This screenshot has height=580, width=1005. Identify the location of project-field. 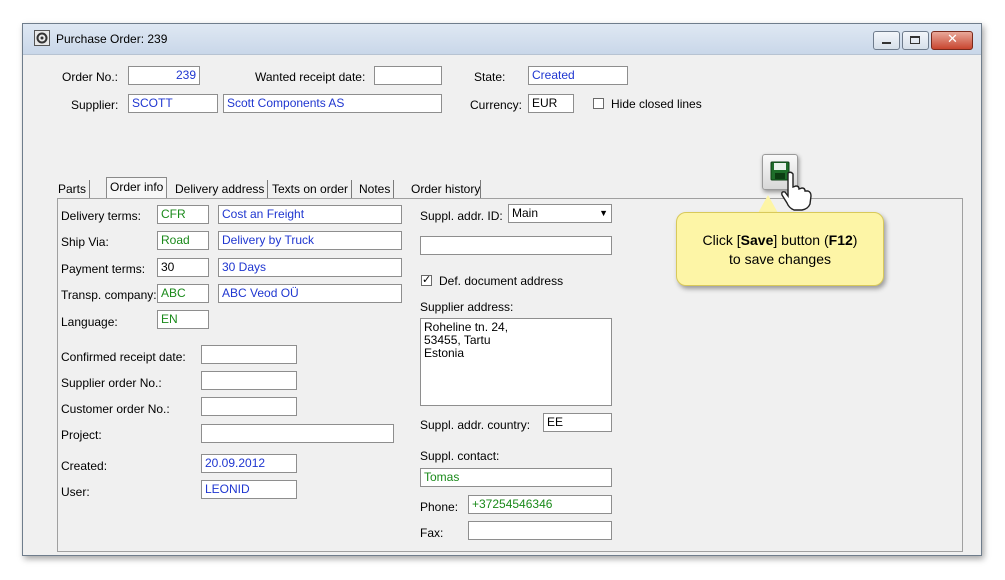
(297, 433).